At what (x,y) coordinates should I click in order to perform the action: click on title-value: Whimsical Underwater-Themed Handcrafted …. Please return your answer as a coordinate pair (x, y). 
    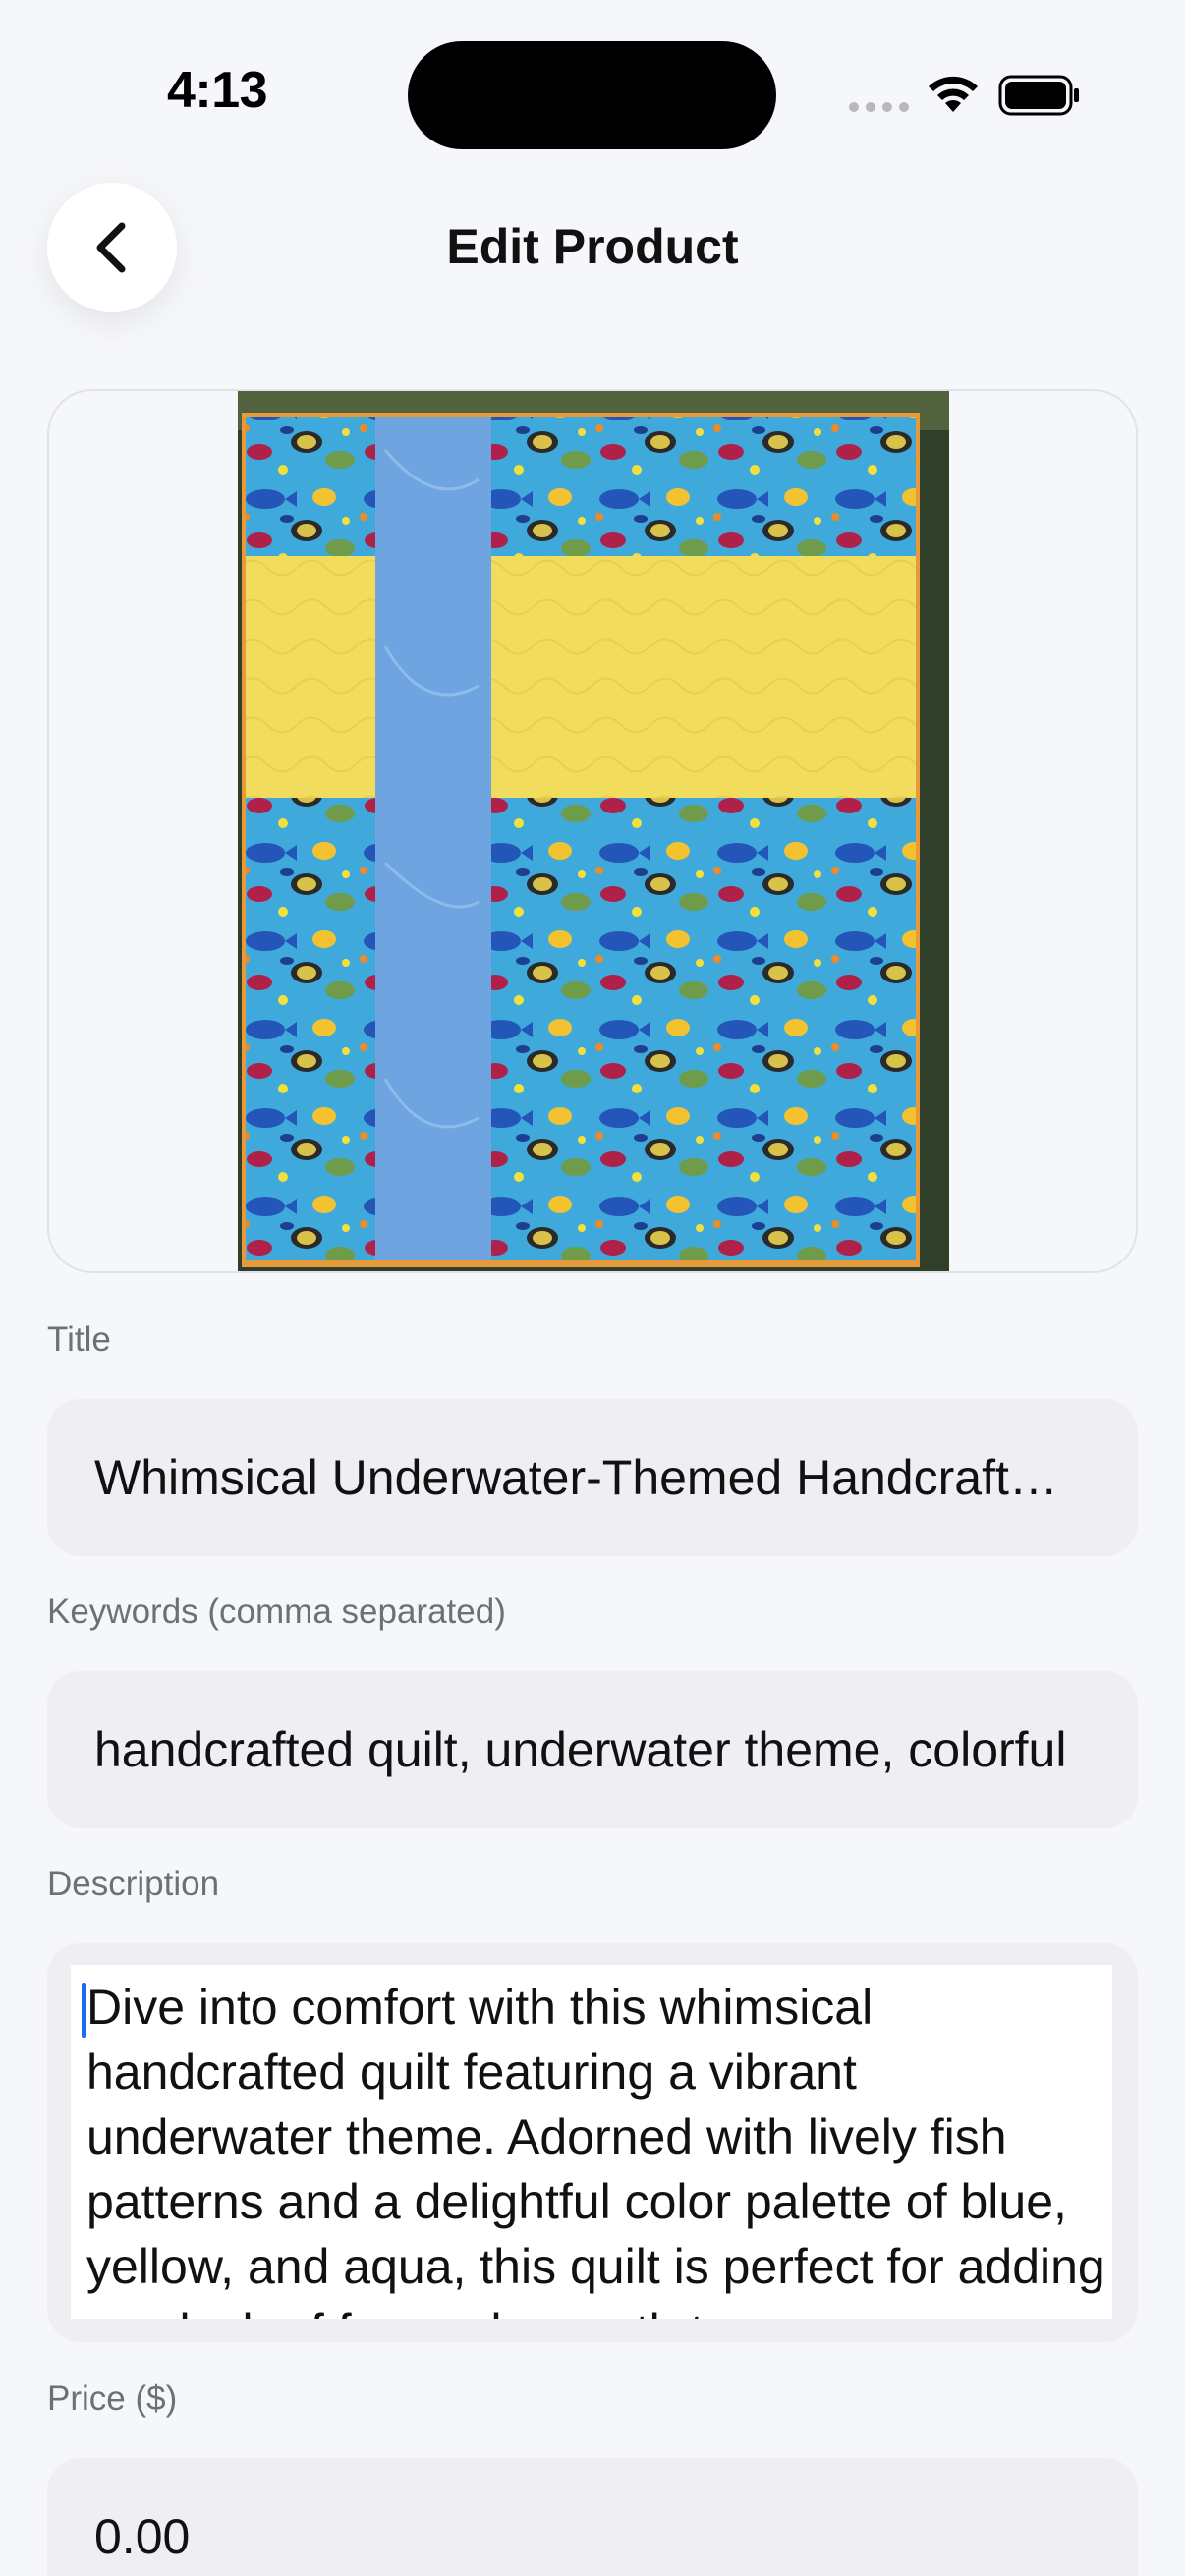
    Looking at the image, I should click on (589, 1477).